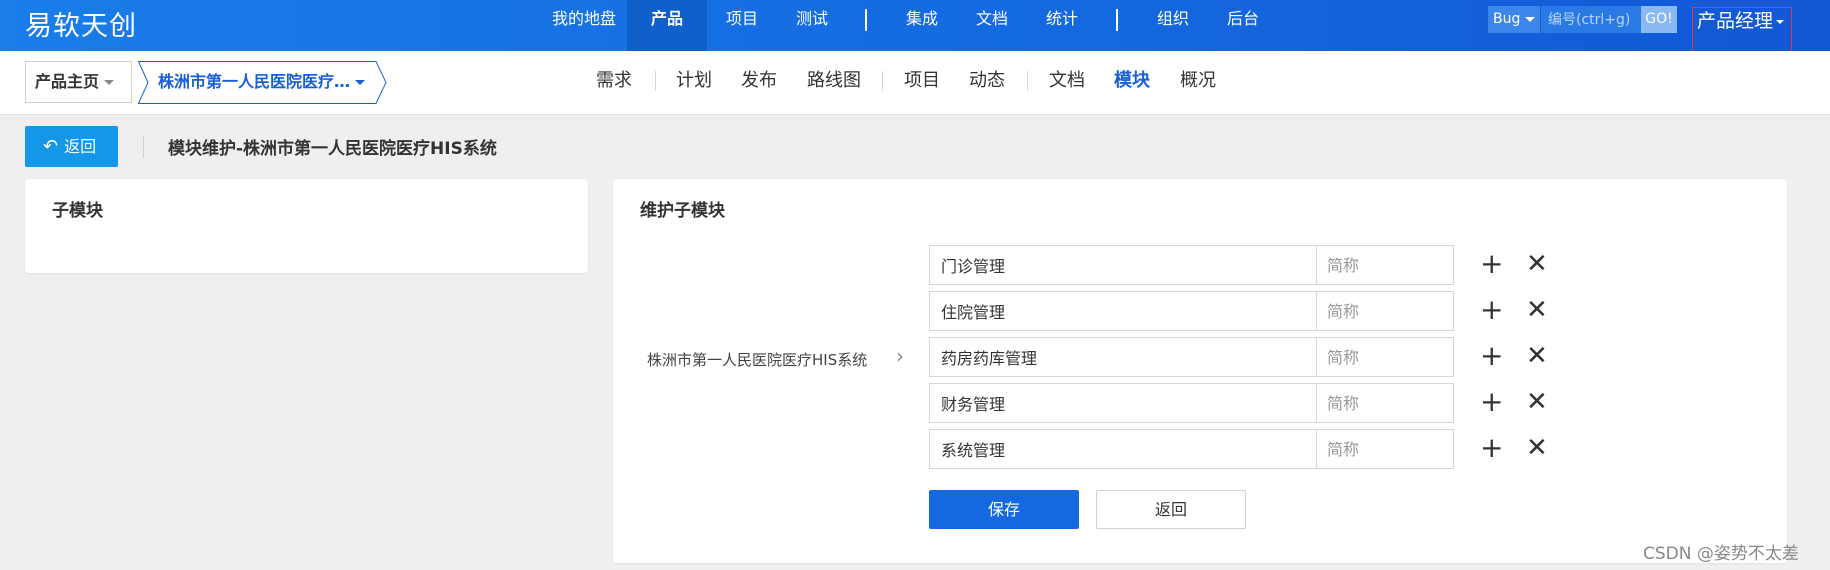  What do you see at coordinates (1173, 25) in the screenshot?
I see `nav-organization: 组织` at bounding box center [1173, 25].